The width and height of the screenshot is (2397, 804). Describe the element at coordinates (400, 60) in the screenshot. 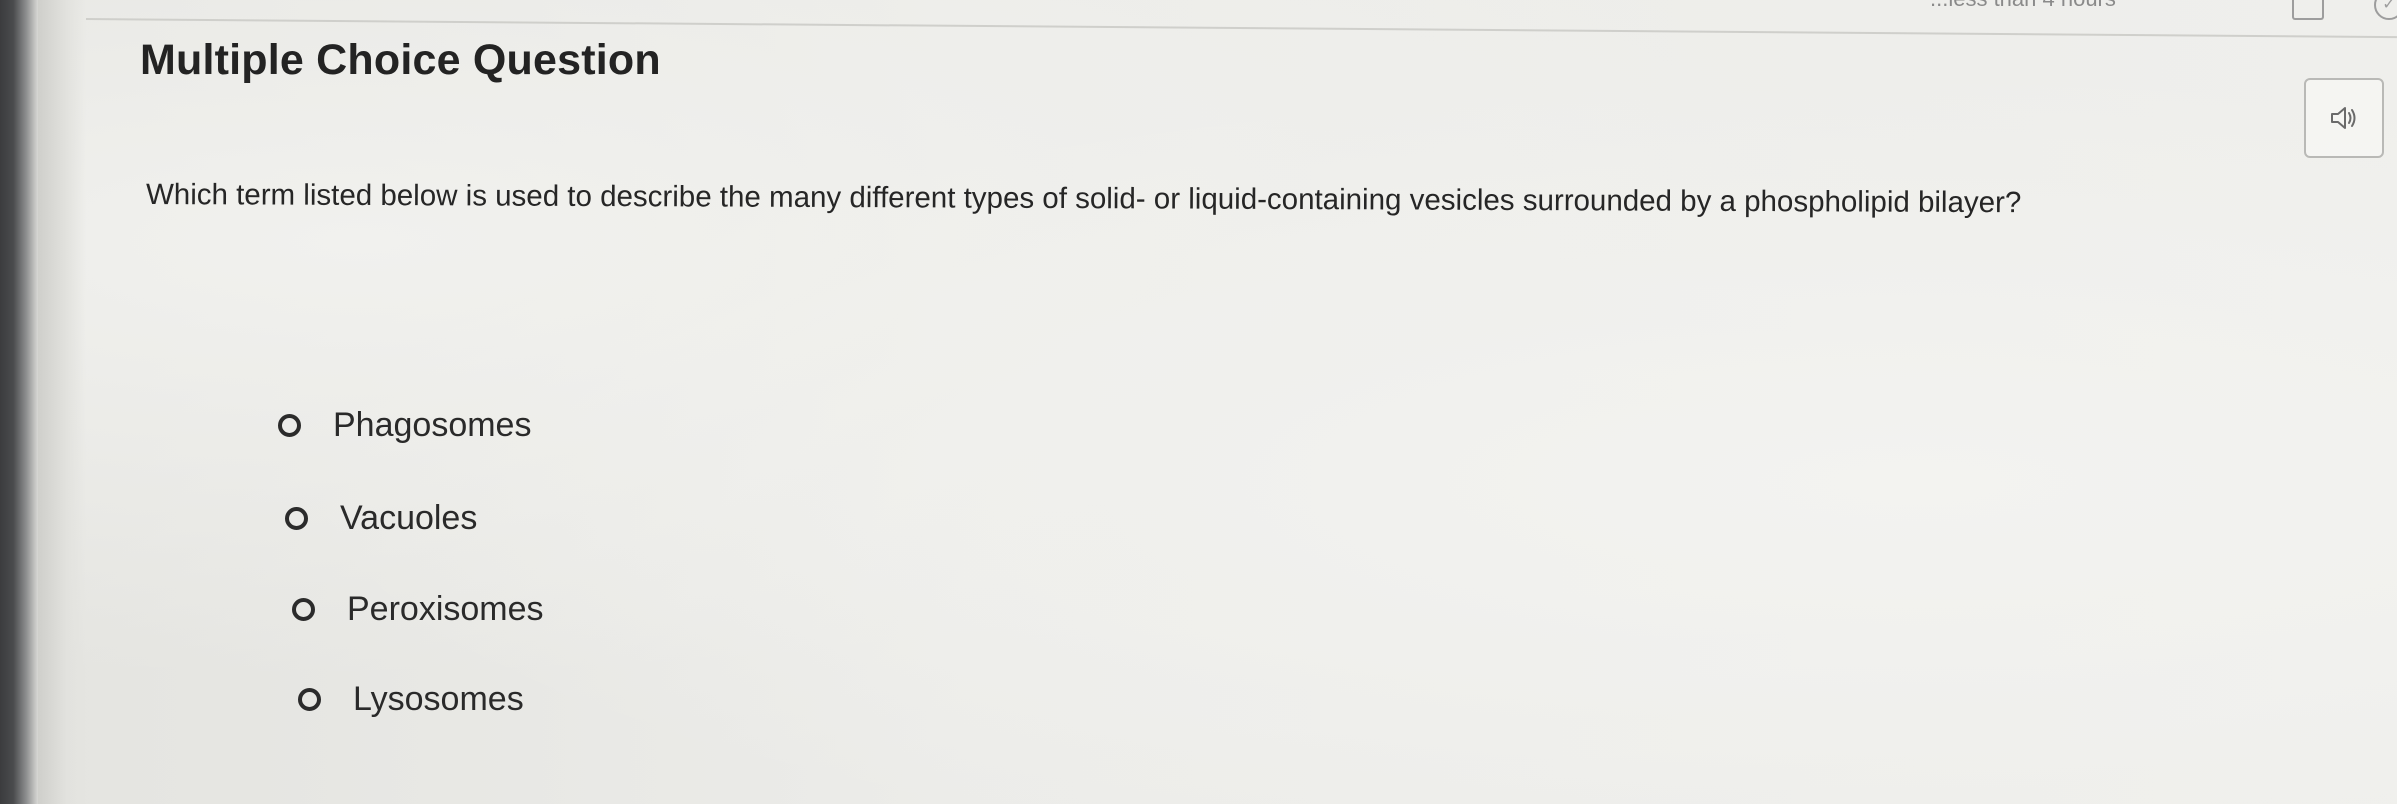

I see `page-title: Multiple Choice Question` at that location.